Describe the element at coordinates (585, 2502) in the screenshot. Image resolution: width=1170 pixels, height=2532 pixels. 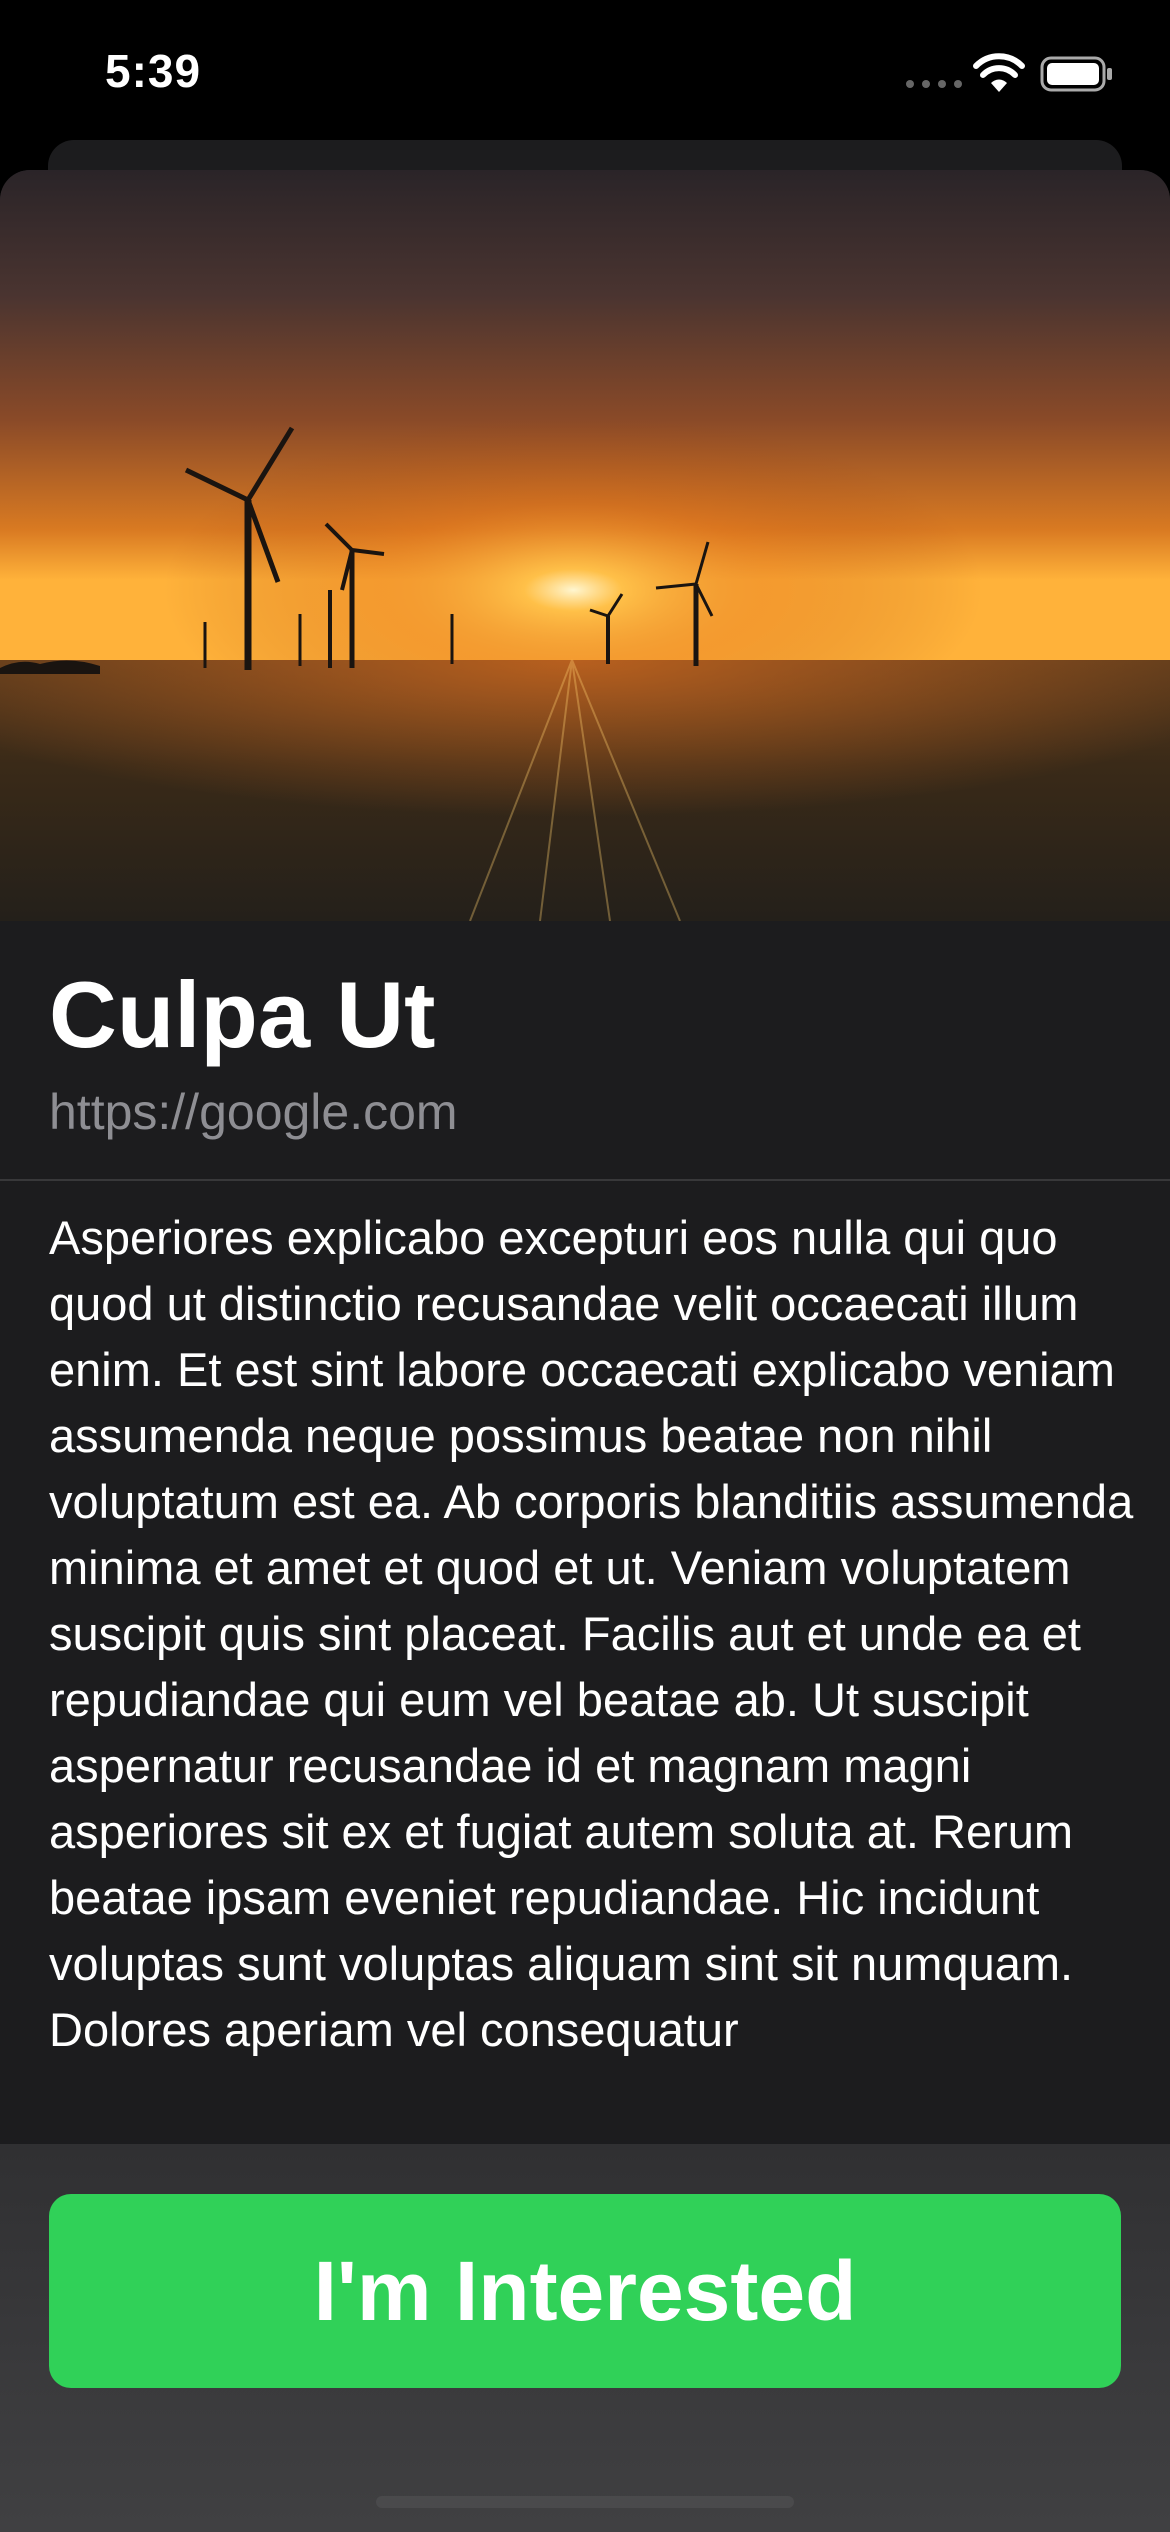
I see `home-indicator` at that location.